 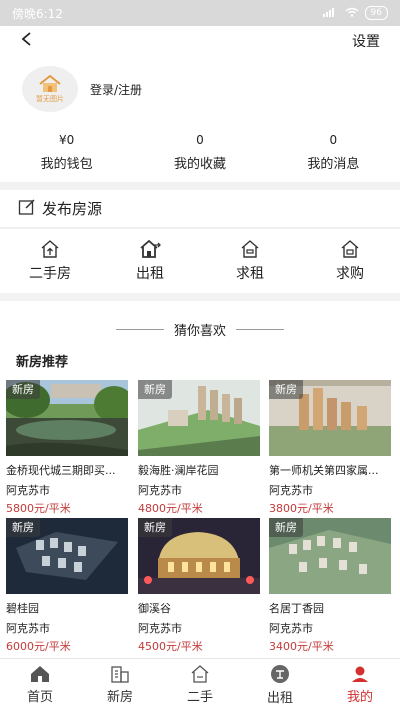 I want to click on chevron-left-icon, so click(x=26, y=39).